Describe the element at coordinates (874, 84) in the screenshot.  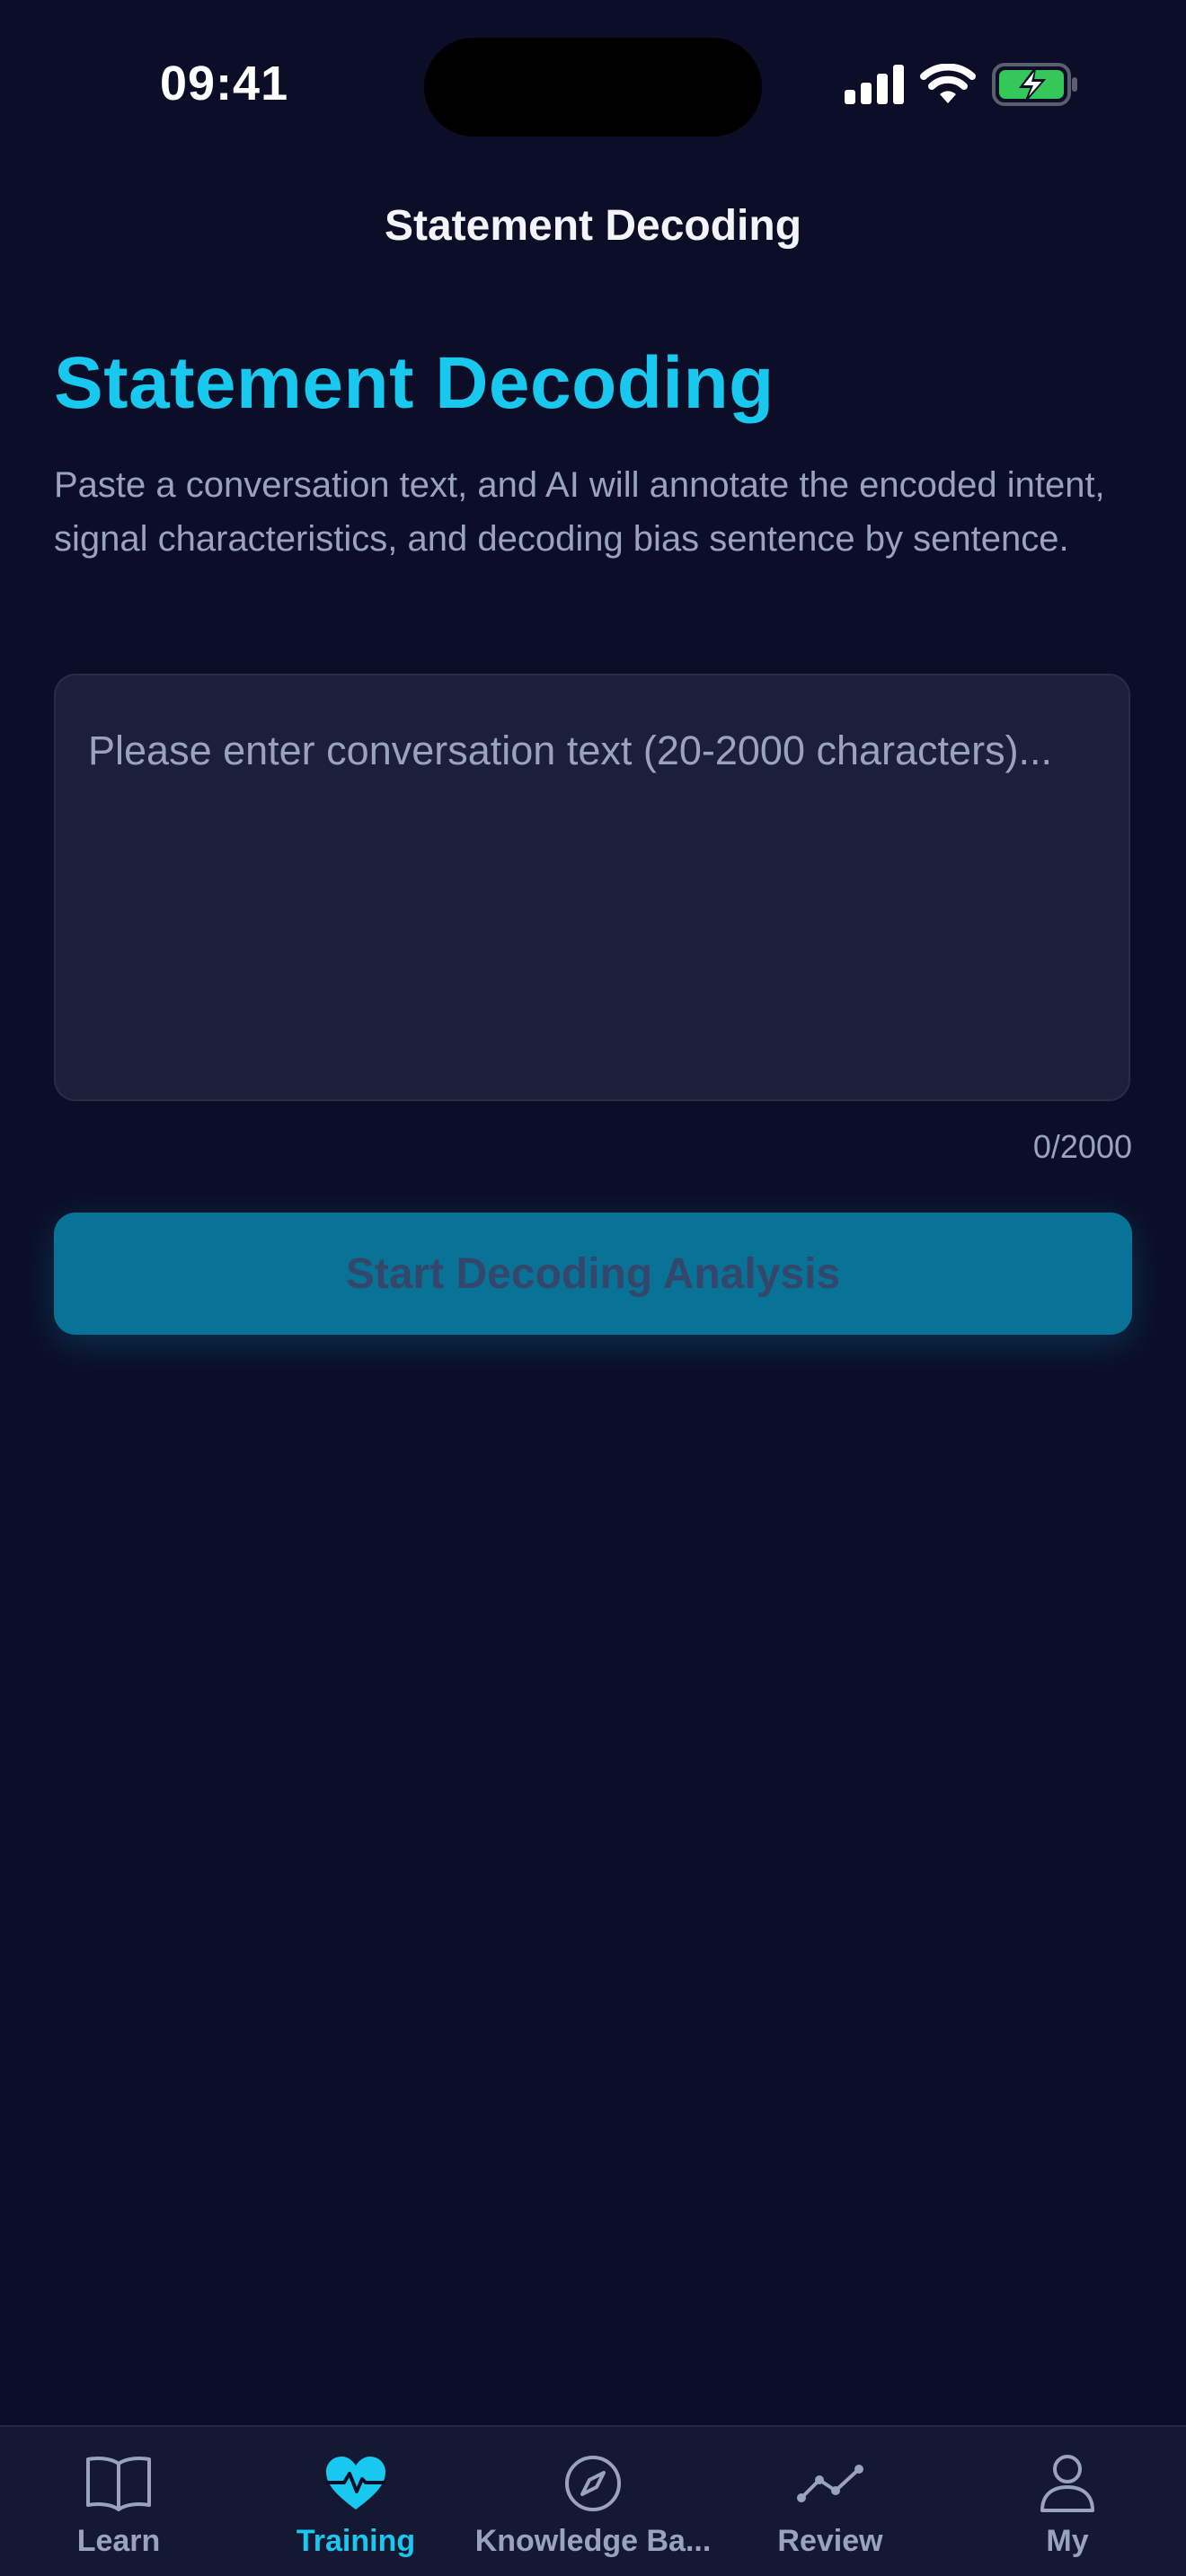
I see `cellular-signal-icon` at that location.